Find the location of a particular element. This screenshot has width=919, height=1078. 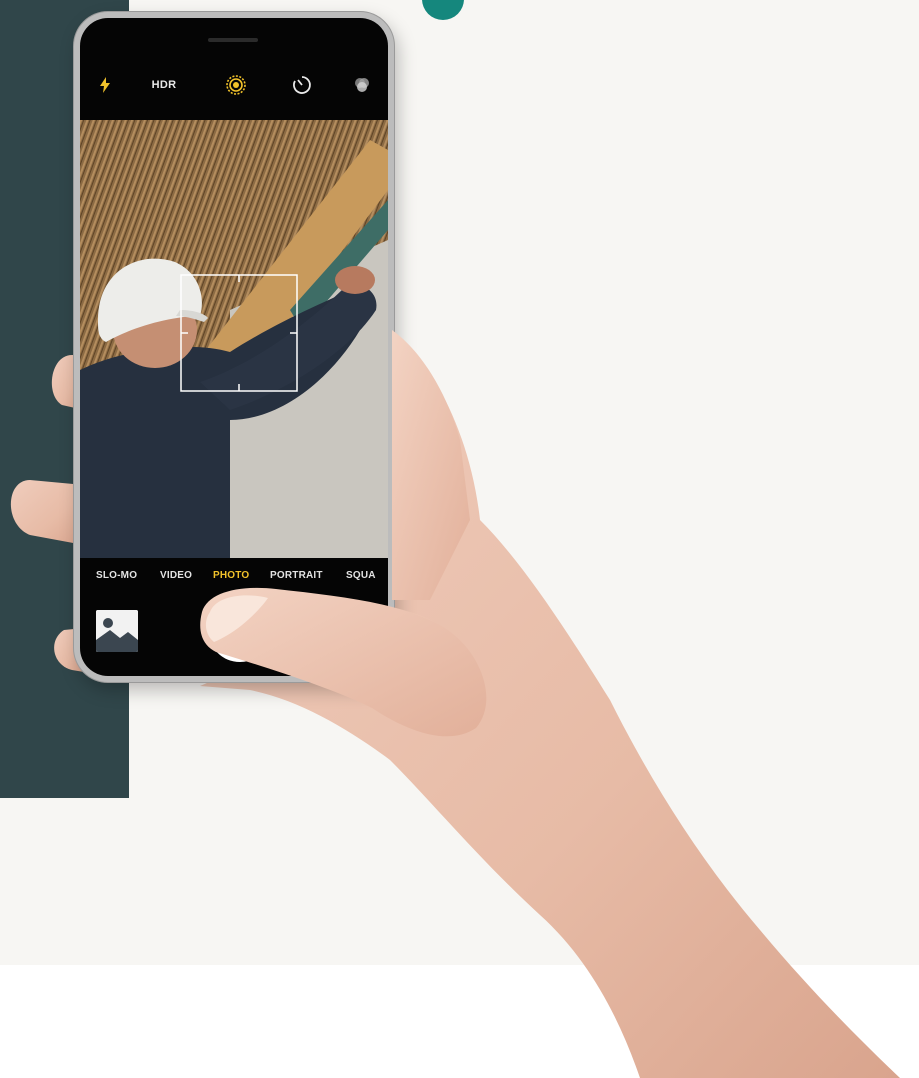

speaker-grille is located at coordinates (233, 40).